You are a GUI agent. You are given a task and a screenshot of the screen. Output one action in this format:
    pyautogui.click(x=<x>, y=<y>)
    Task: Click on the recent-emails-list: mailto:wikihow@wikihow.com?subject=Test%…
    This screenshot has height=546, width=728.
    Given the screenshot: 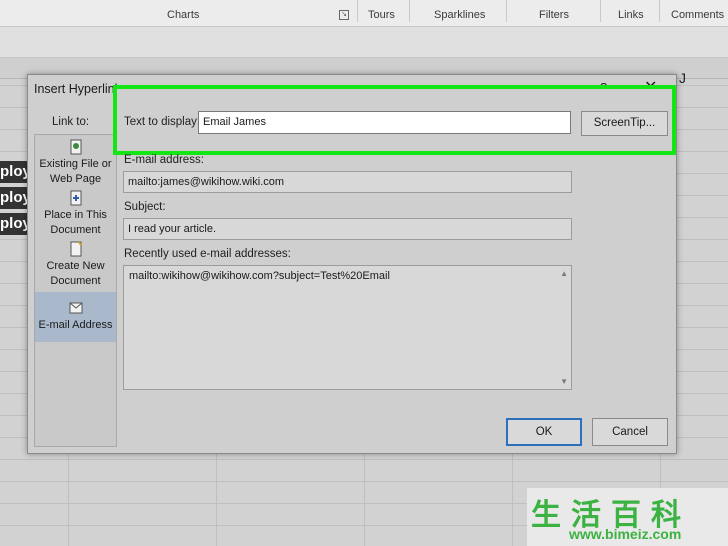 What is the action you would take?
    pyautogui.click(x=347, y=327)
    